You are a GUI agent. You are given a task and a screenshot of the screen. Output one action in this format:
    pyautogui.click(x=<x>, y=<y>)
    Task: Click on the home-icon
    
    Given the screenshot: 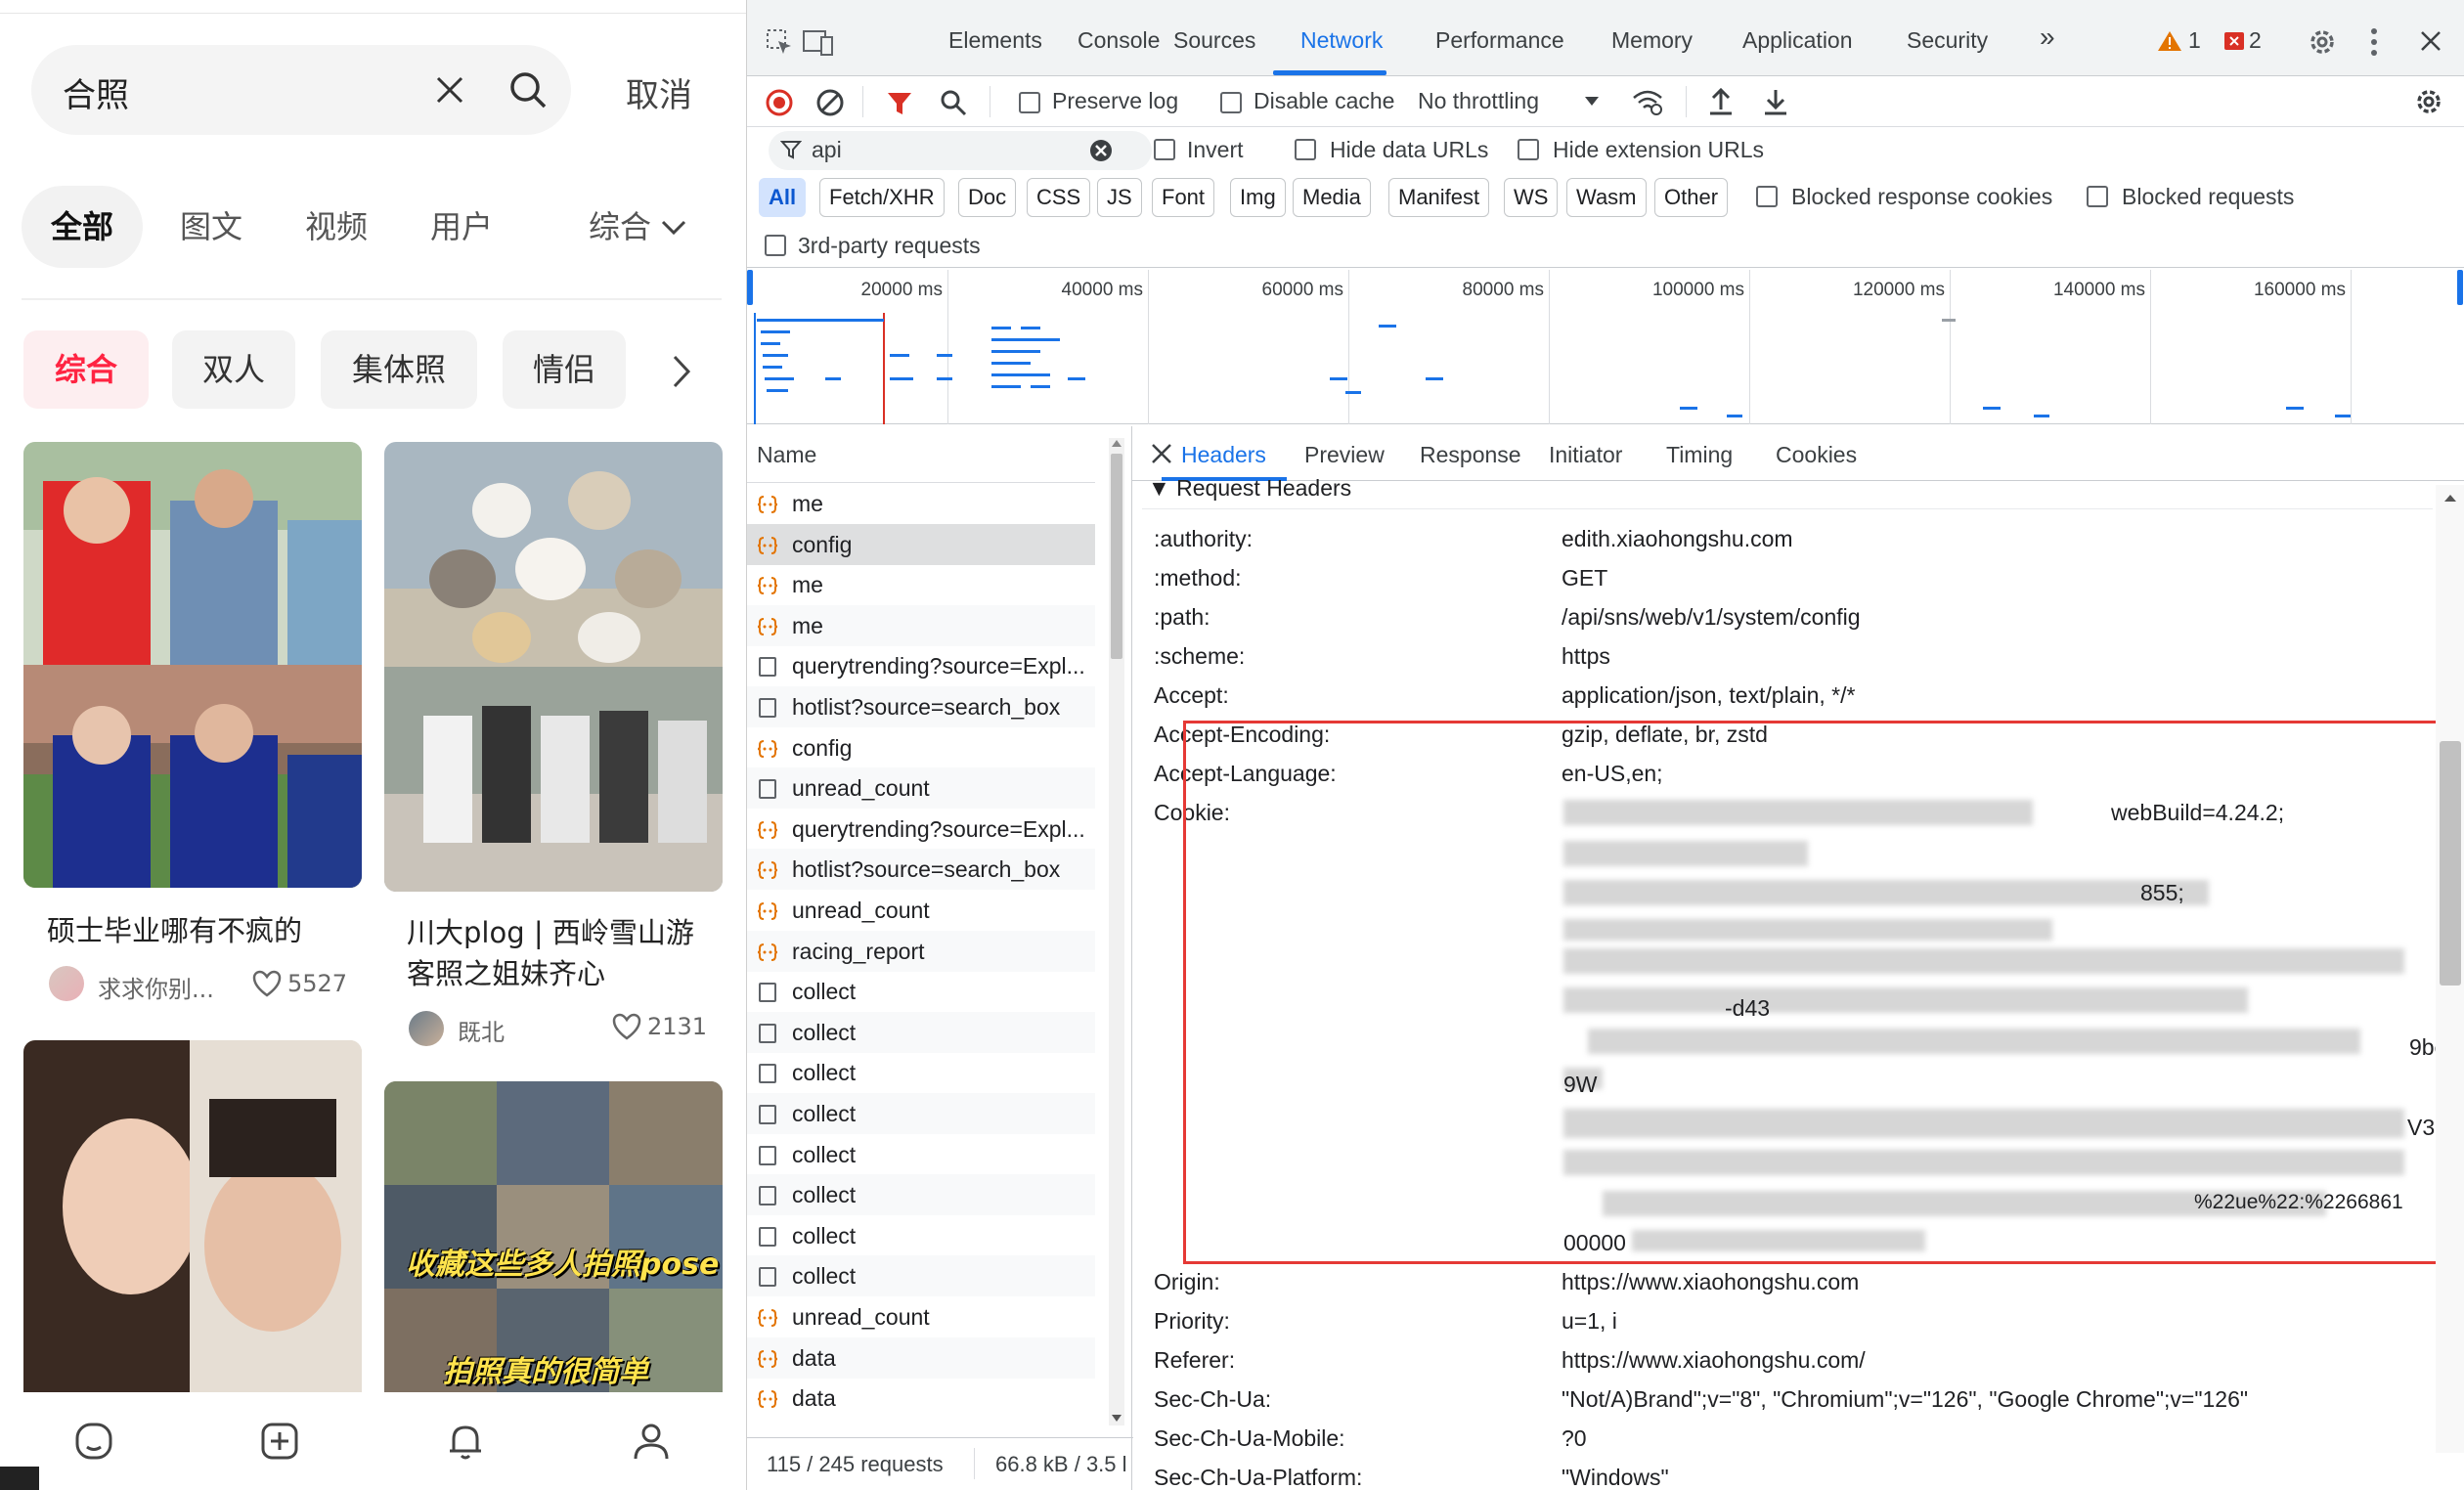 What is the action you would take?
    pyautogui.click(x=93, y=1441)
    